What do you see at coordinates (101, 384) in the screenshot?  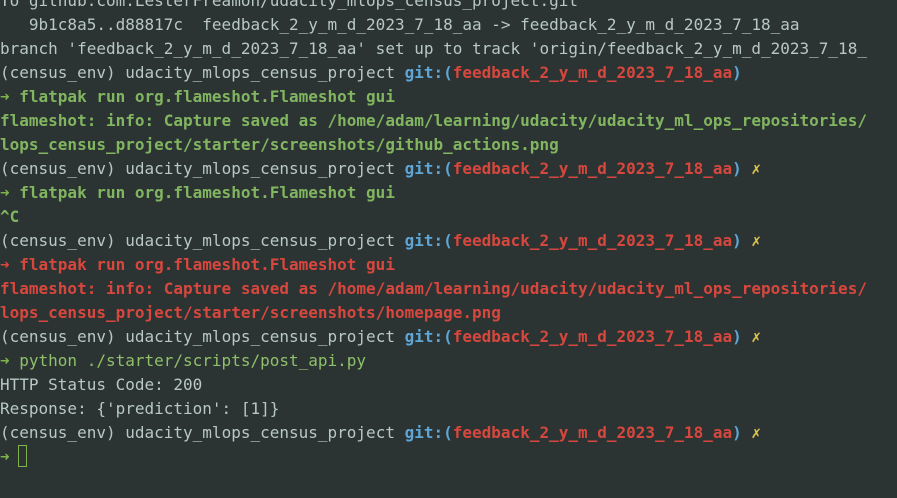 I see `terminal-text: HTTP Status Code: 200` at bounding box center [101, 384].